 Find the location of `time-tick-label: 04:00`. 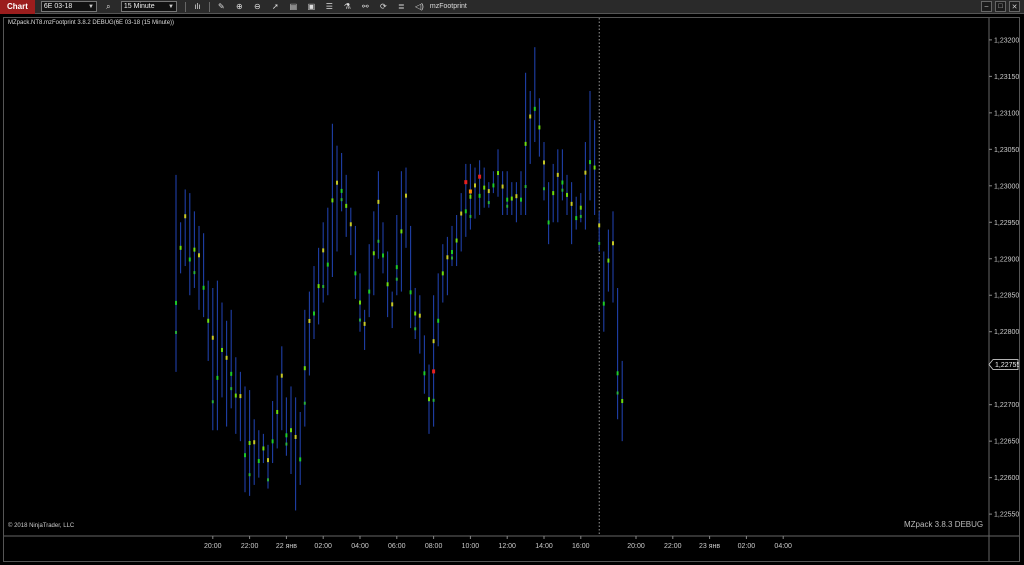

time-tick-label: 04:00 is located at coordinates (783, 546).